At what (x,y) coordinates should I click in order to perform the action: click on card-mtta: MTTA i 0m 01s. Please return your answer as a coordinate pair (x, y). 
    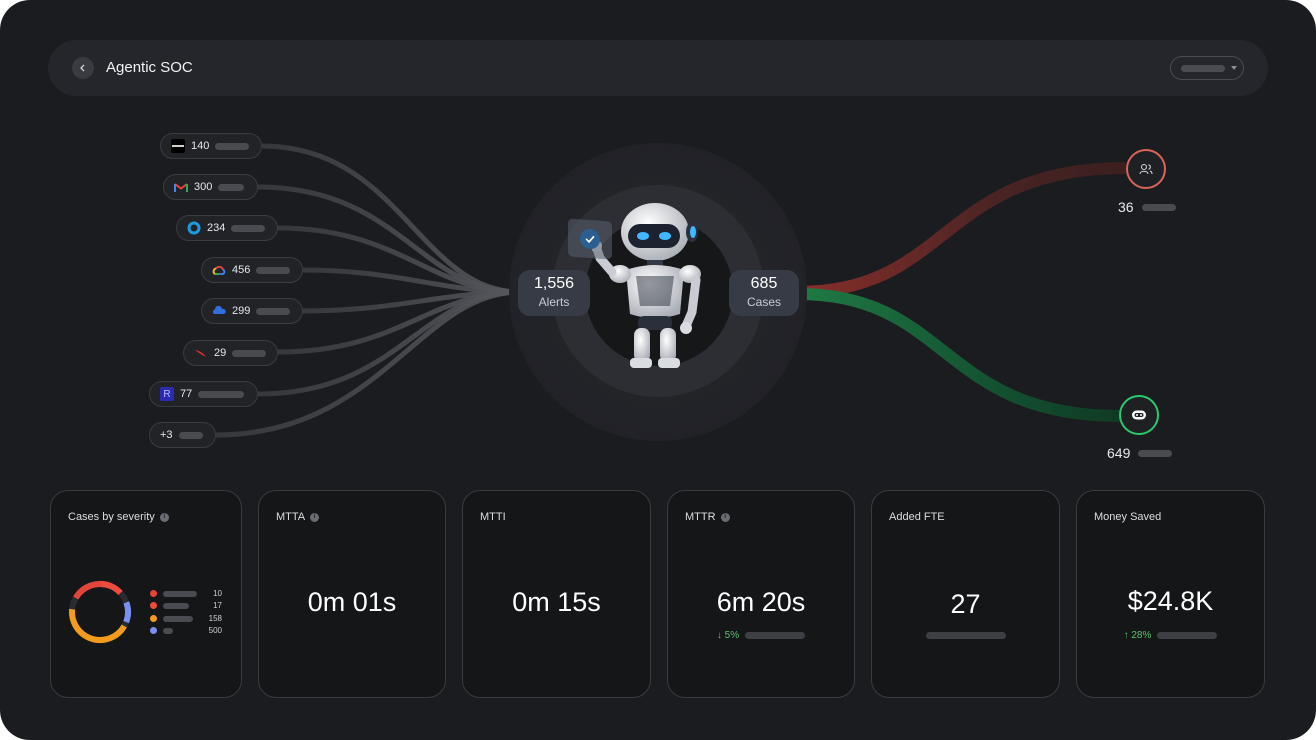
    Looking at the image, I should click on (352, 594).